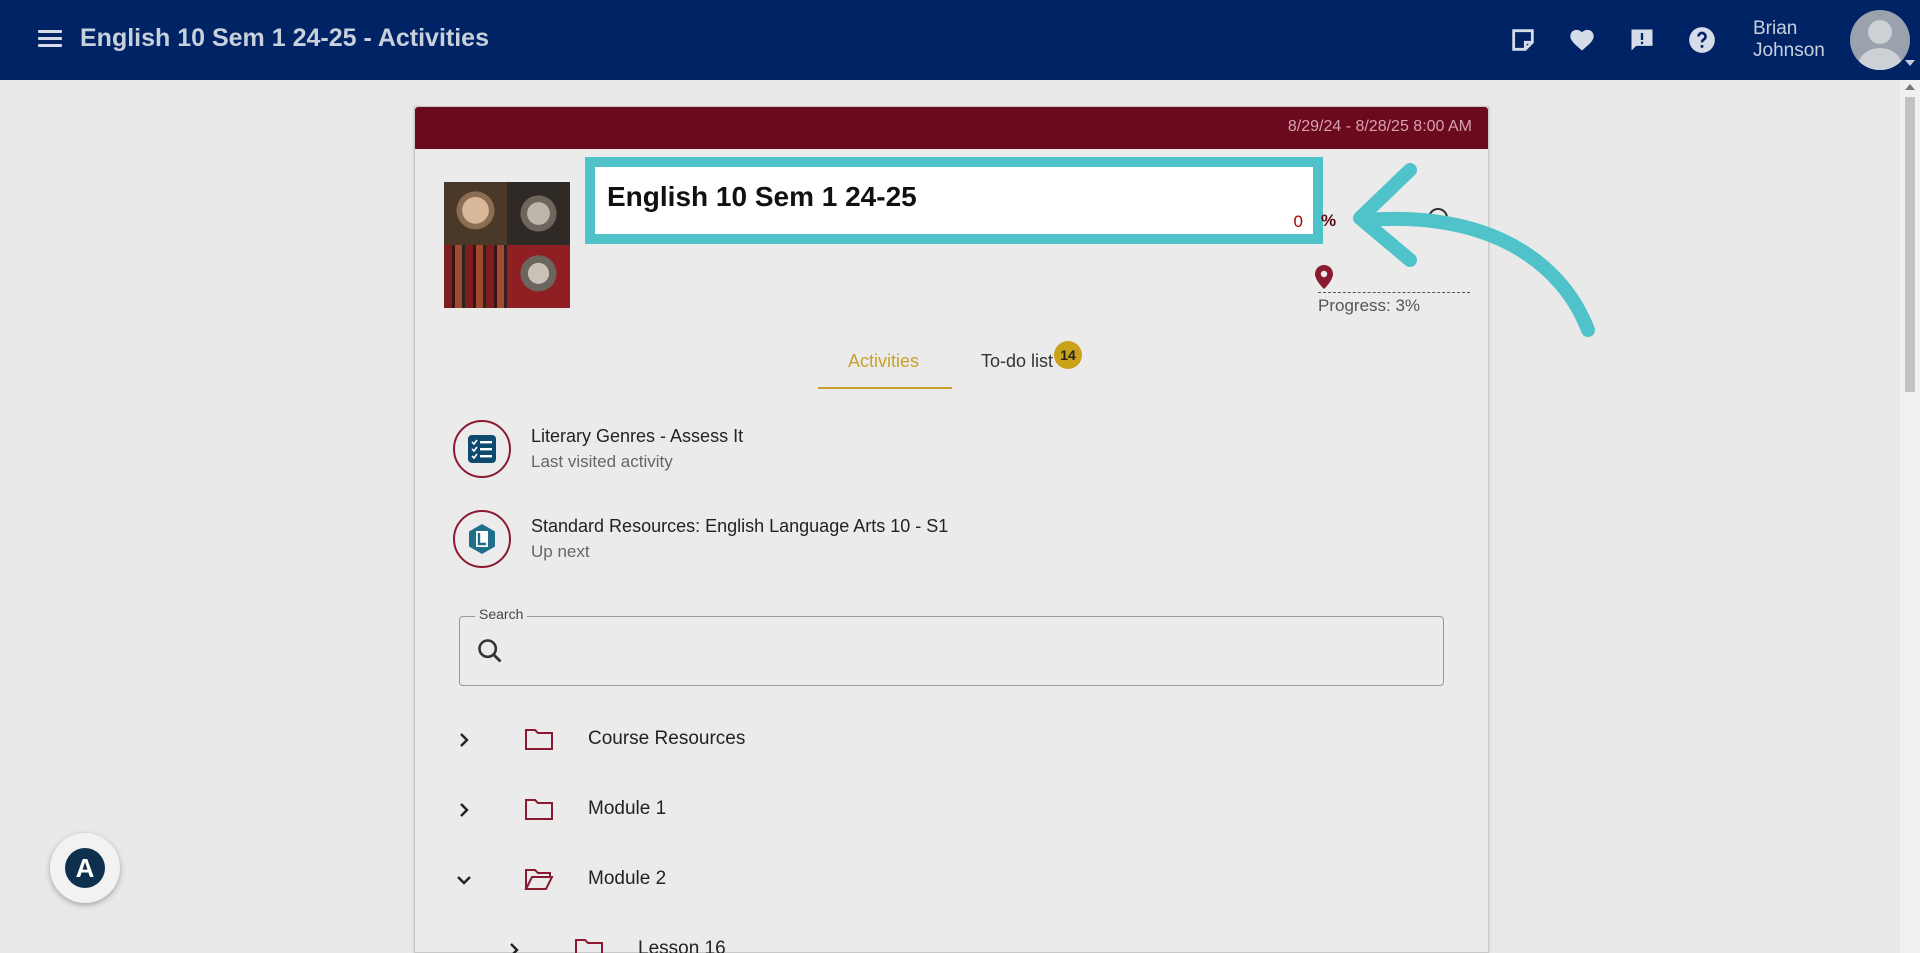 This screenshot has height=953, width=1920. What do you see at coordinates (627, 808) in the screenshot?
I see `tree-item-label: Module 1` at bounding box center [627, 808].